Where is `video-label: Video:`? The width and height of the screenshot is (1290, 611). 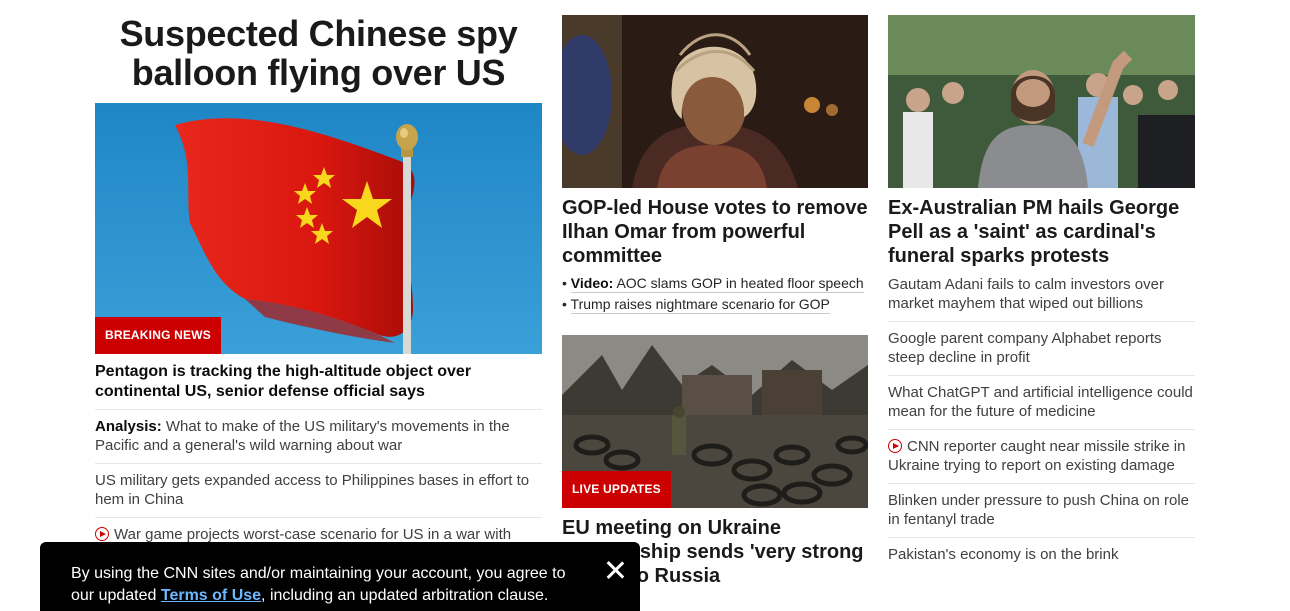 video-label: Video: is located at coordinates (592, 283).